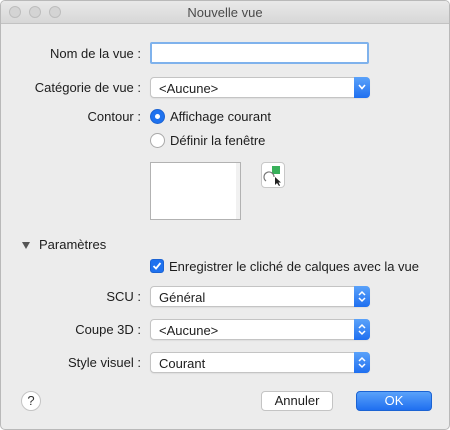 This screenshot has height=430, width=450. What do you see at coordinates (95, 53) in the screenshot?
I see `view-name-label: Nom de la vue :` at bounding box center [95, 53].